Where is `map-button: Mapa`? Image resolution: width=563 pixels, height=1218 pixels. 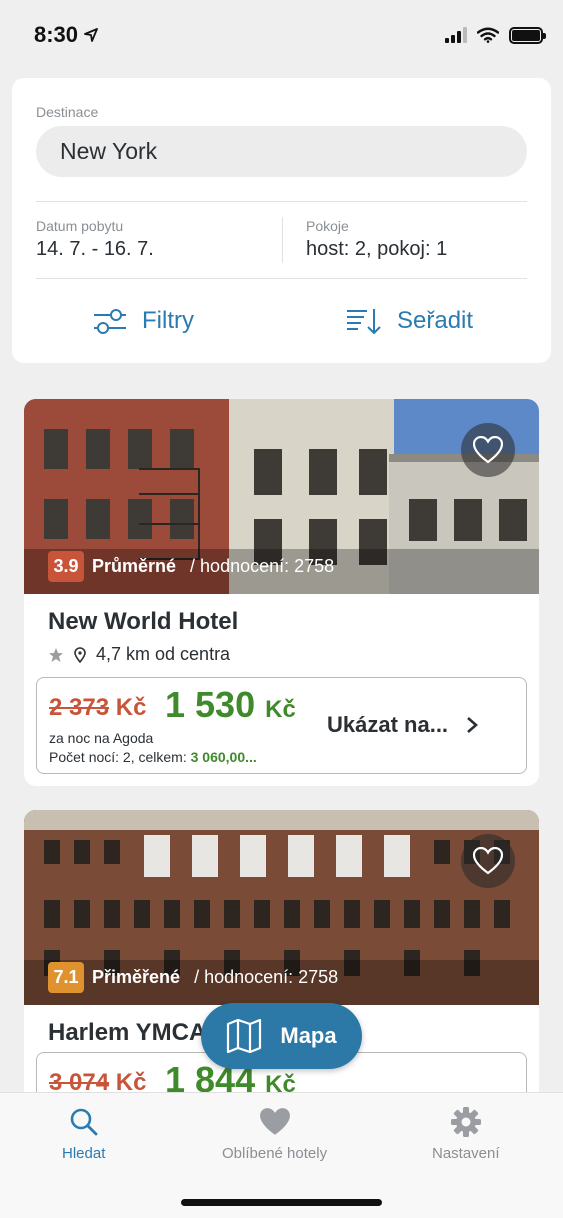
map-button: Mapa is located at coordinates (281, 1036).